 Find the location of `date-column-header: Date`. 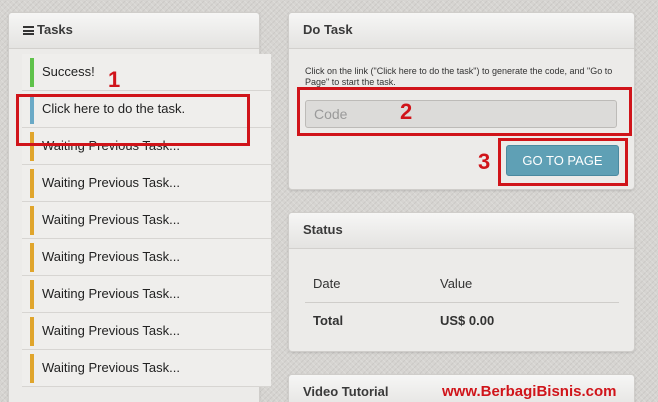

date-column-header: Date is located at coordinates (368, 284).